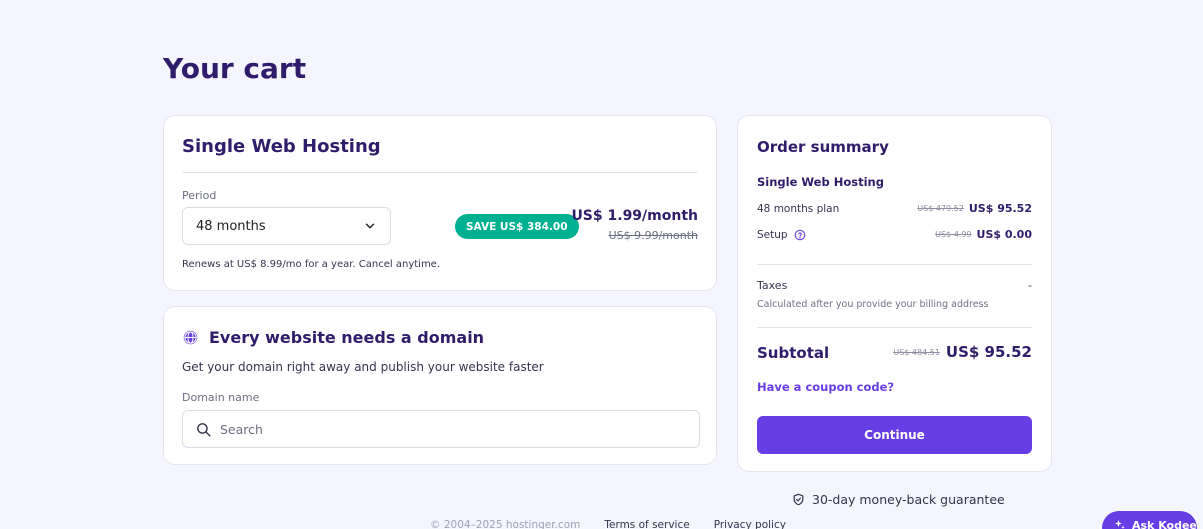 The width and height of the screenshot is (1203, 529). What do you see at coordinates (199, 195) in the screenshot?
I see `period-label: Period` at bounding box center [199, 195].